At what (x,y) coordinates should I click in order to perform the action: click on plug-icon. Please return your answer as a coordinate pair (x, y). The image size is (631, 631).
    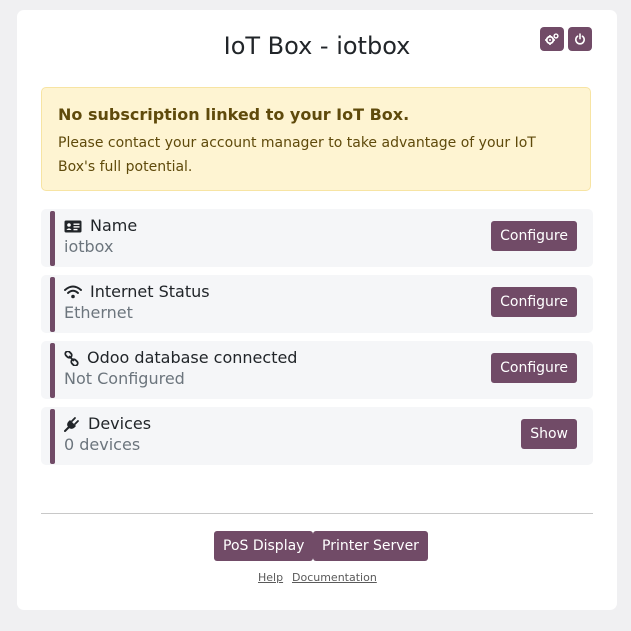
    Looking at the image, I should click on (72, 424).